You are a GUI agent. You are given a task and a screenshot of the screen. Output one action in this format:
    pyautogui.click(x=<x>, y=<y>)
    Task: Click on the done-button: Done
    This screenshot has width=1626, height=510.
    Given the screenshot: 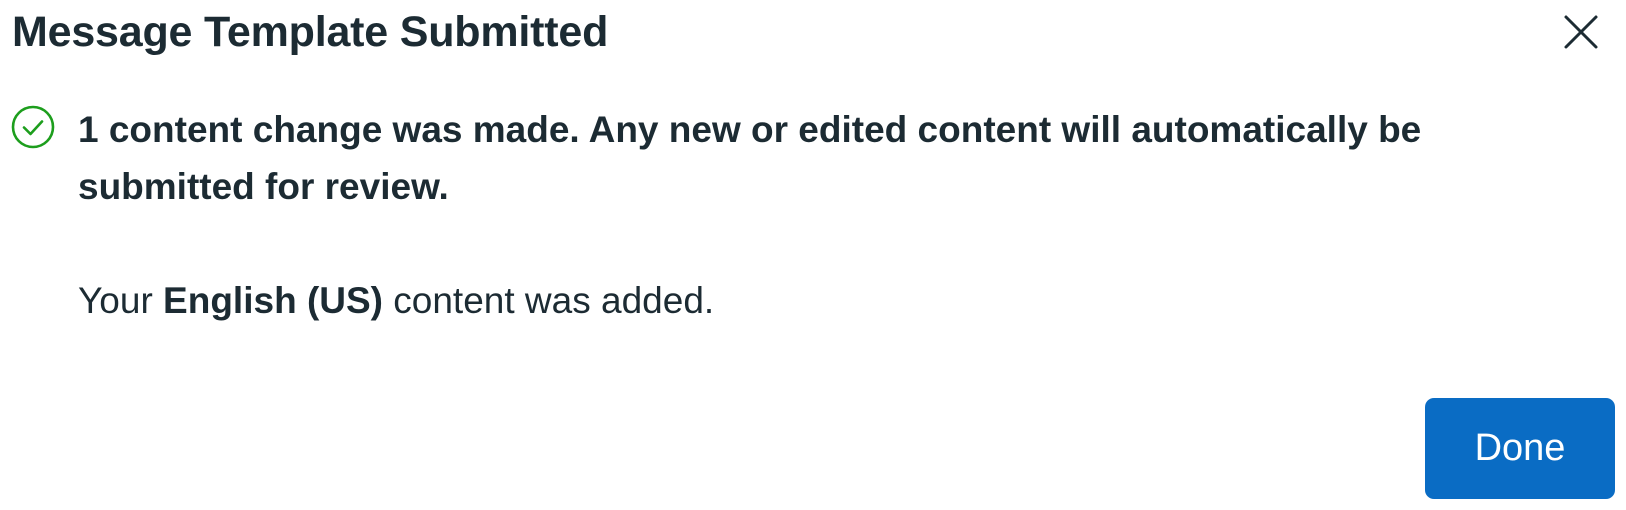 What is the action you would take?
    pyautogui.click(x=1520, y=448)
    